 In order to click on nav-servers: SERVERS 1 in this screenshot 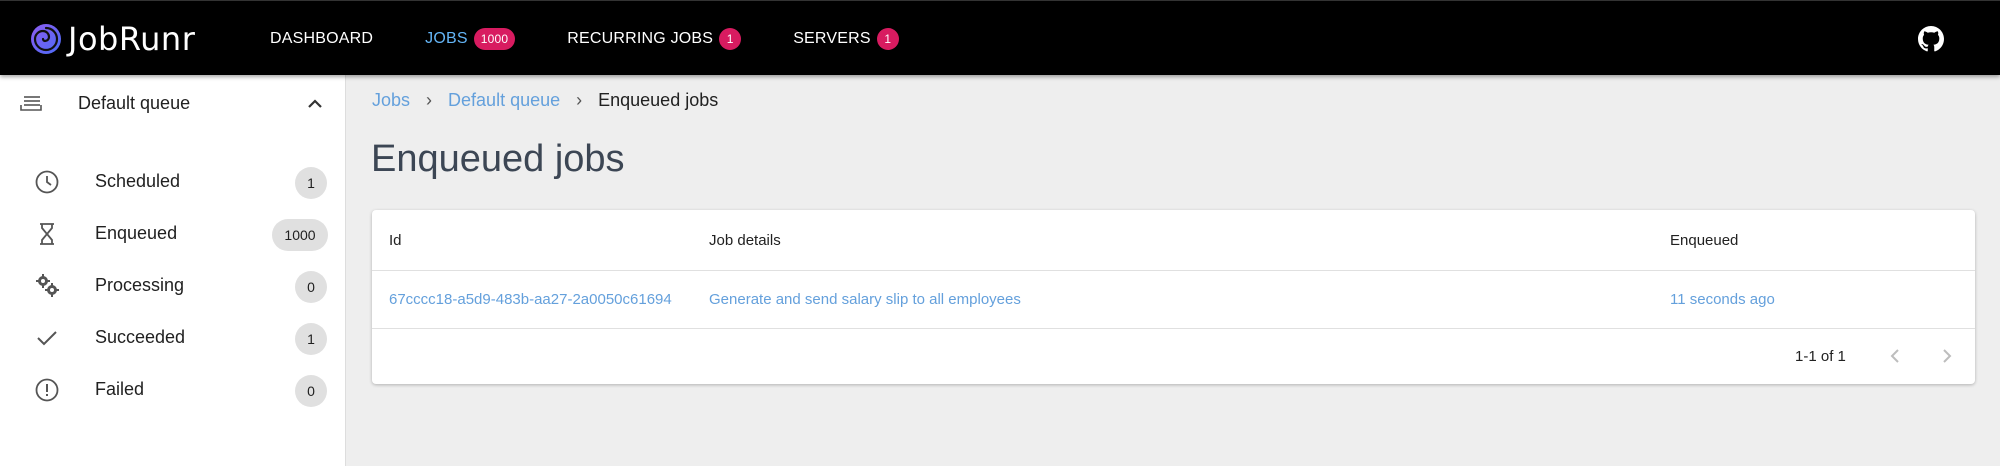, I will do `click(846, 38)`.